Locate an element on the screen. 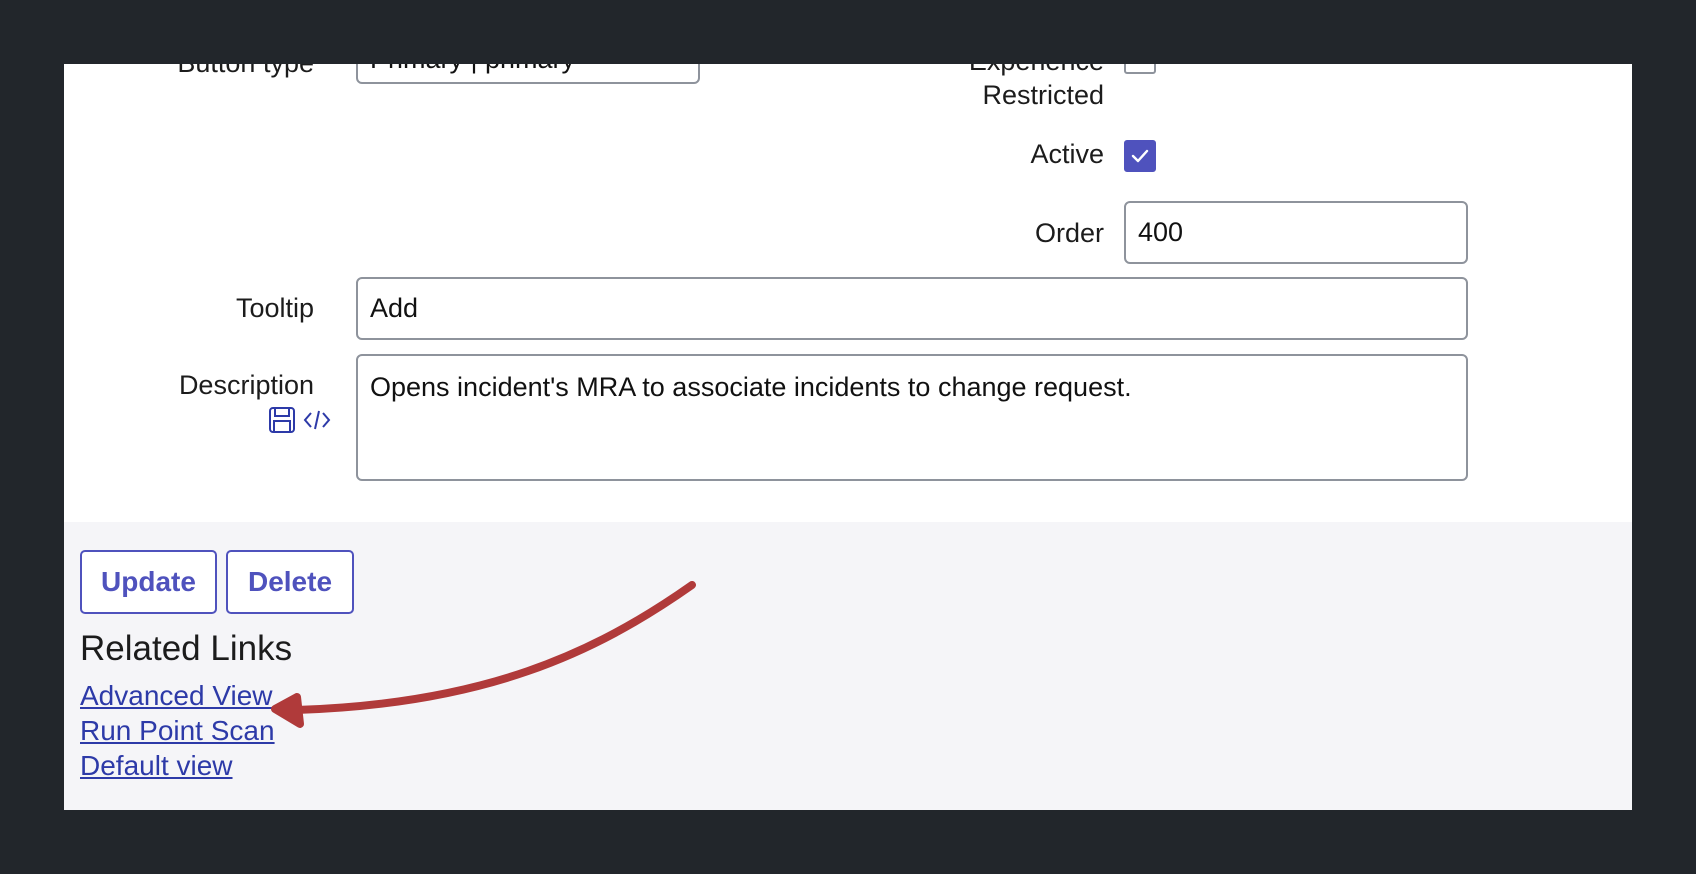  description-label: Description is located at coordinates (246, 385).